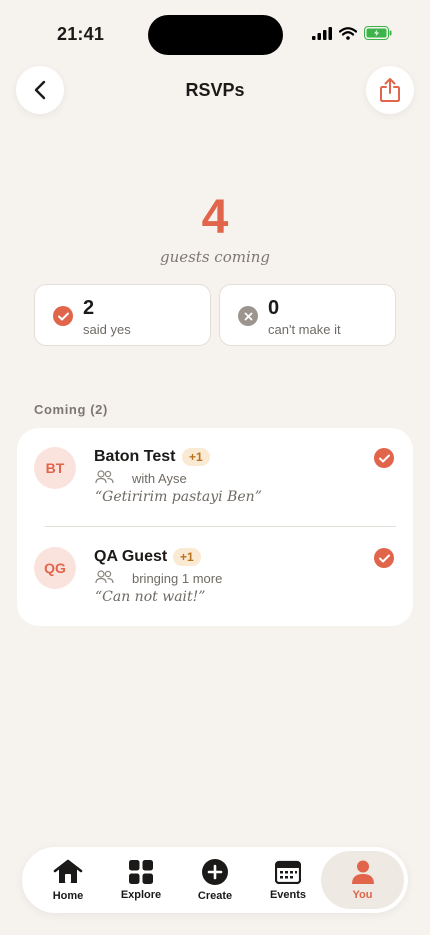 The width and height of the screenshot is (430, 935). What do you see at coordinates (178, 497) in the screenshot?
I see `guest-note: “Getiririm pastayi Ben”` at bounding box center [178, 497].